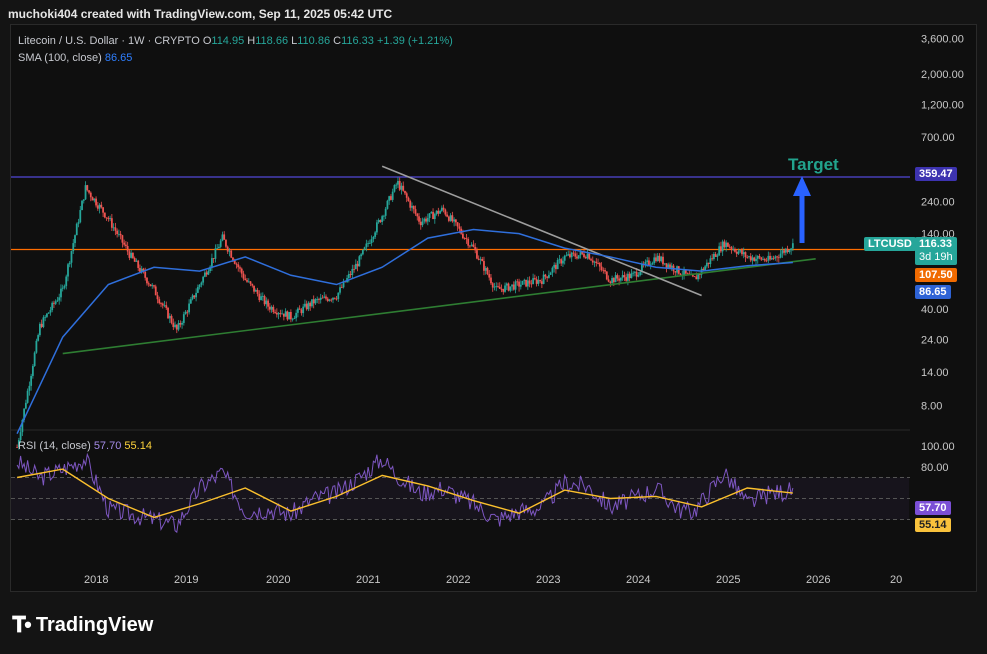 The height and width of the screenshot is (654, 987). What do you see at coordinates (337, 41) in the screenshot?
I see `close-label: C` at bounding box center [337, 41].